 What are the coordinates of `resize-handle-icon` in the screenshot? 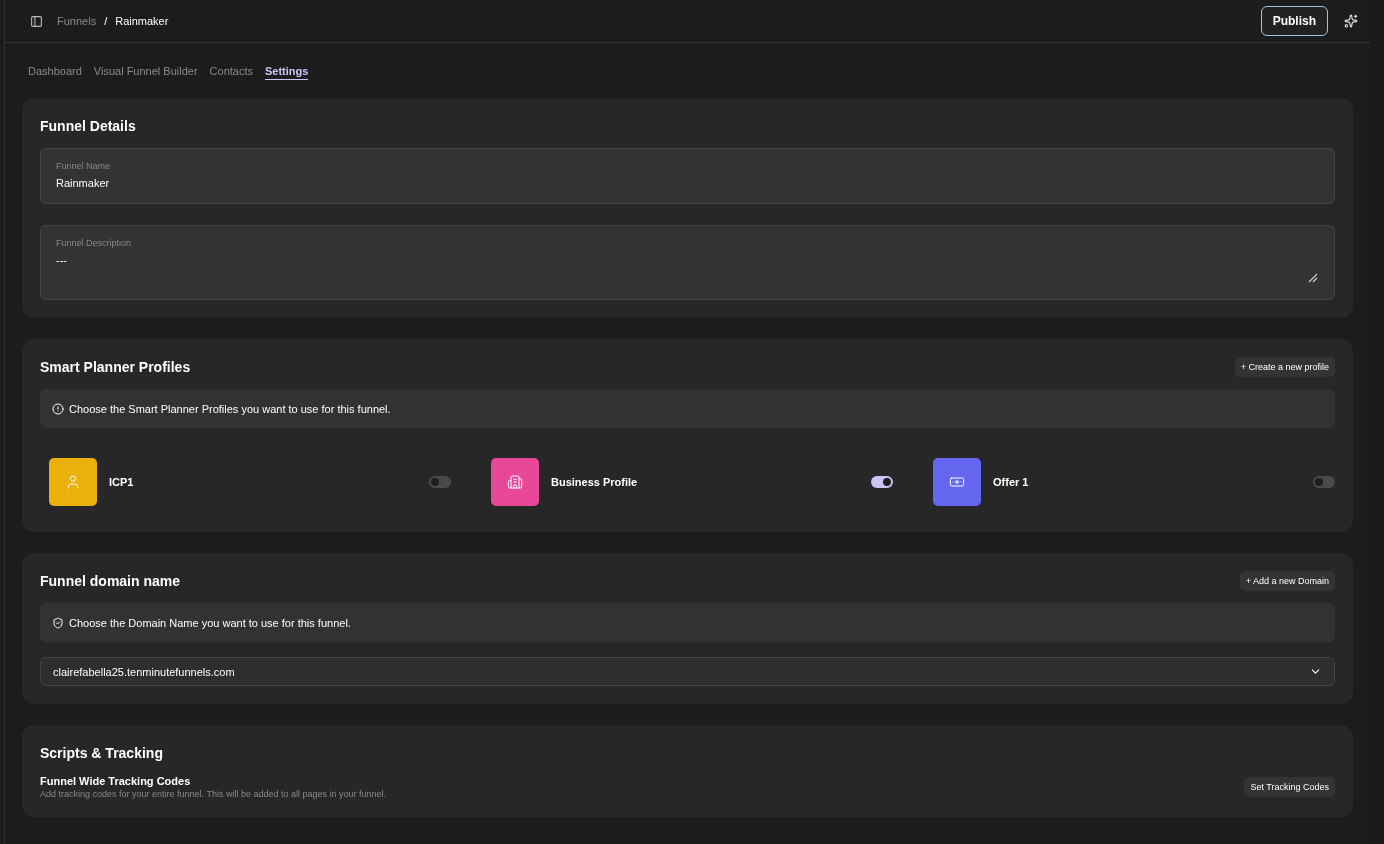 It's located at (1313, 278).